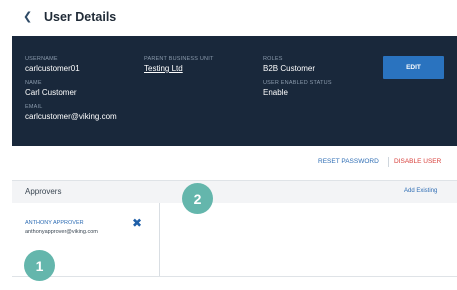 Image resolution: width=457 pixels, height=290 pixels. I want to click on approvers-title: Approvers, so click(43, 191).